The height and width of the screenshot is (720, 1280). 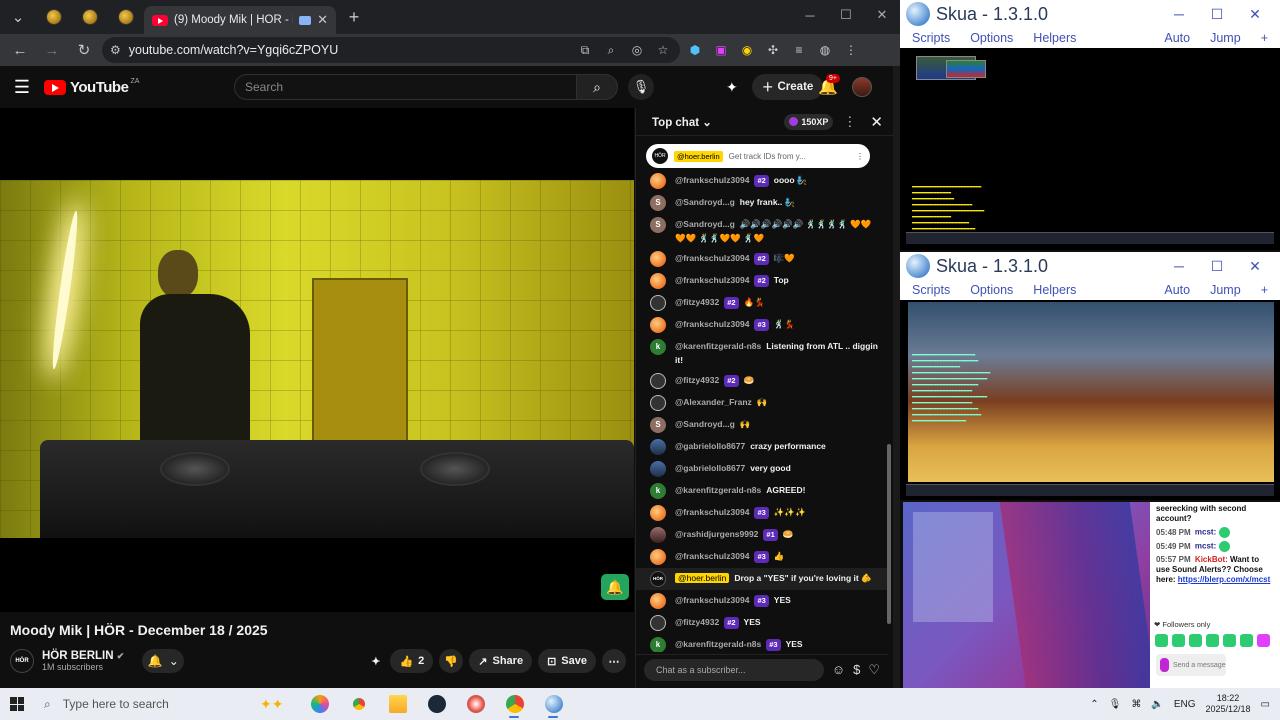 I want to click on minimize-icon: ─, so click(x=1179, y=266).